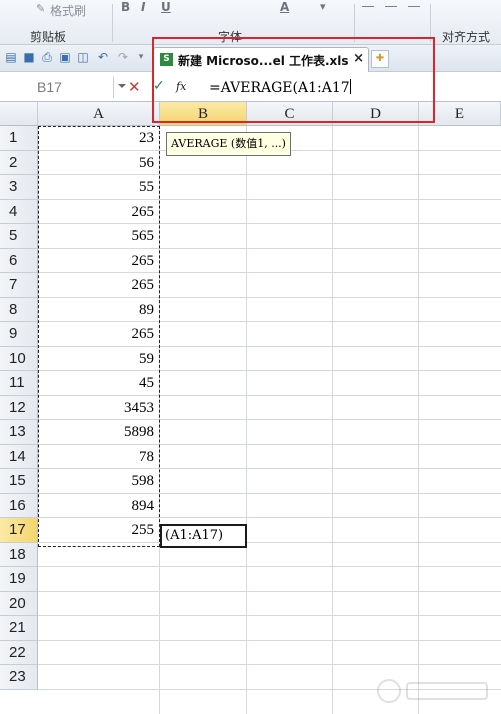  I want to click on row-header: 10, so click(19, 358).